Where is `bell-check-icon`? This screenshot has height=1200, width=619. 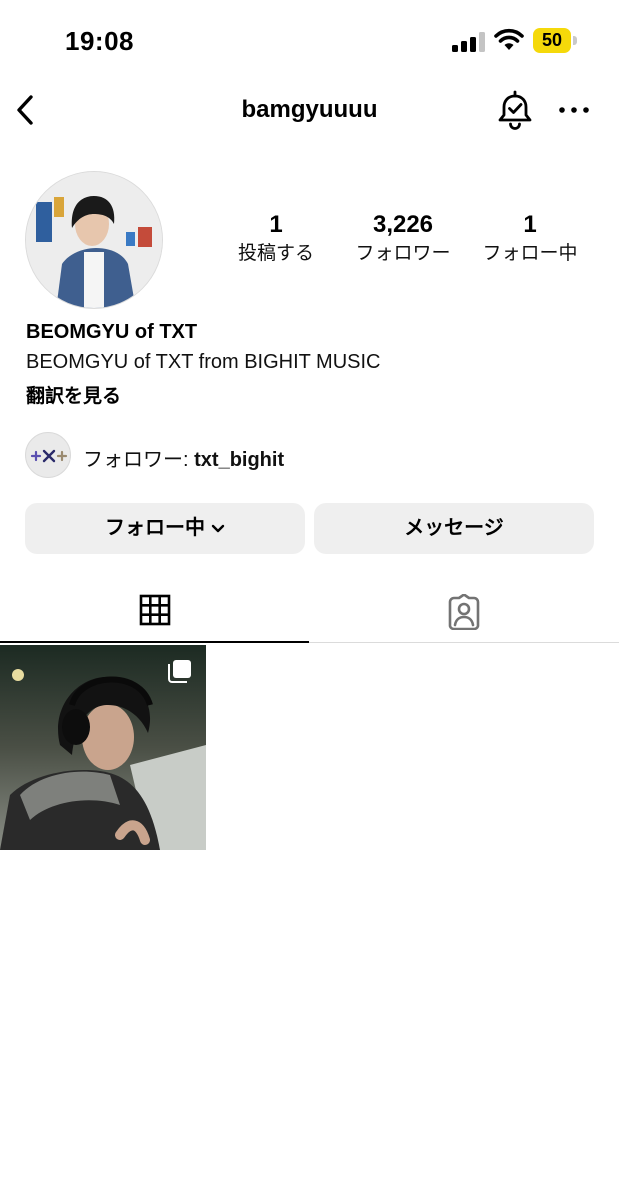
bell-check-icon is located at coordinates (515, 110).